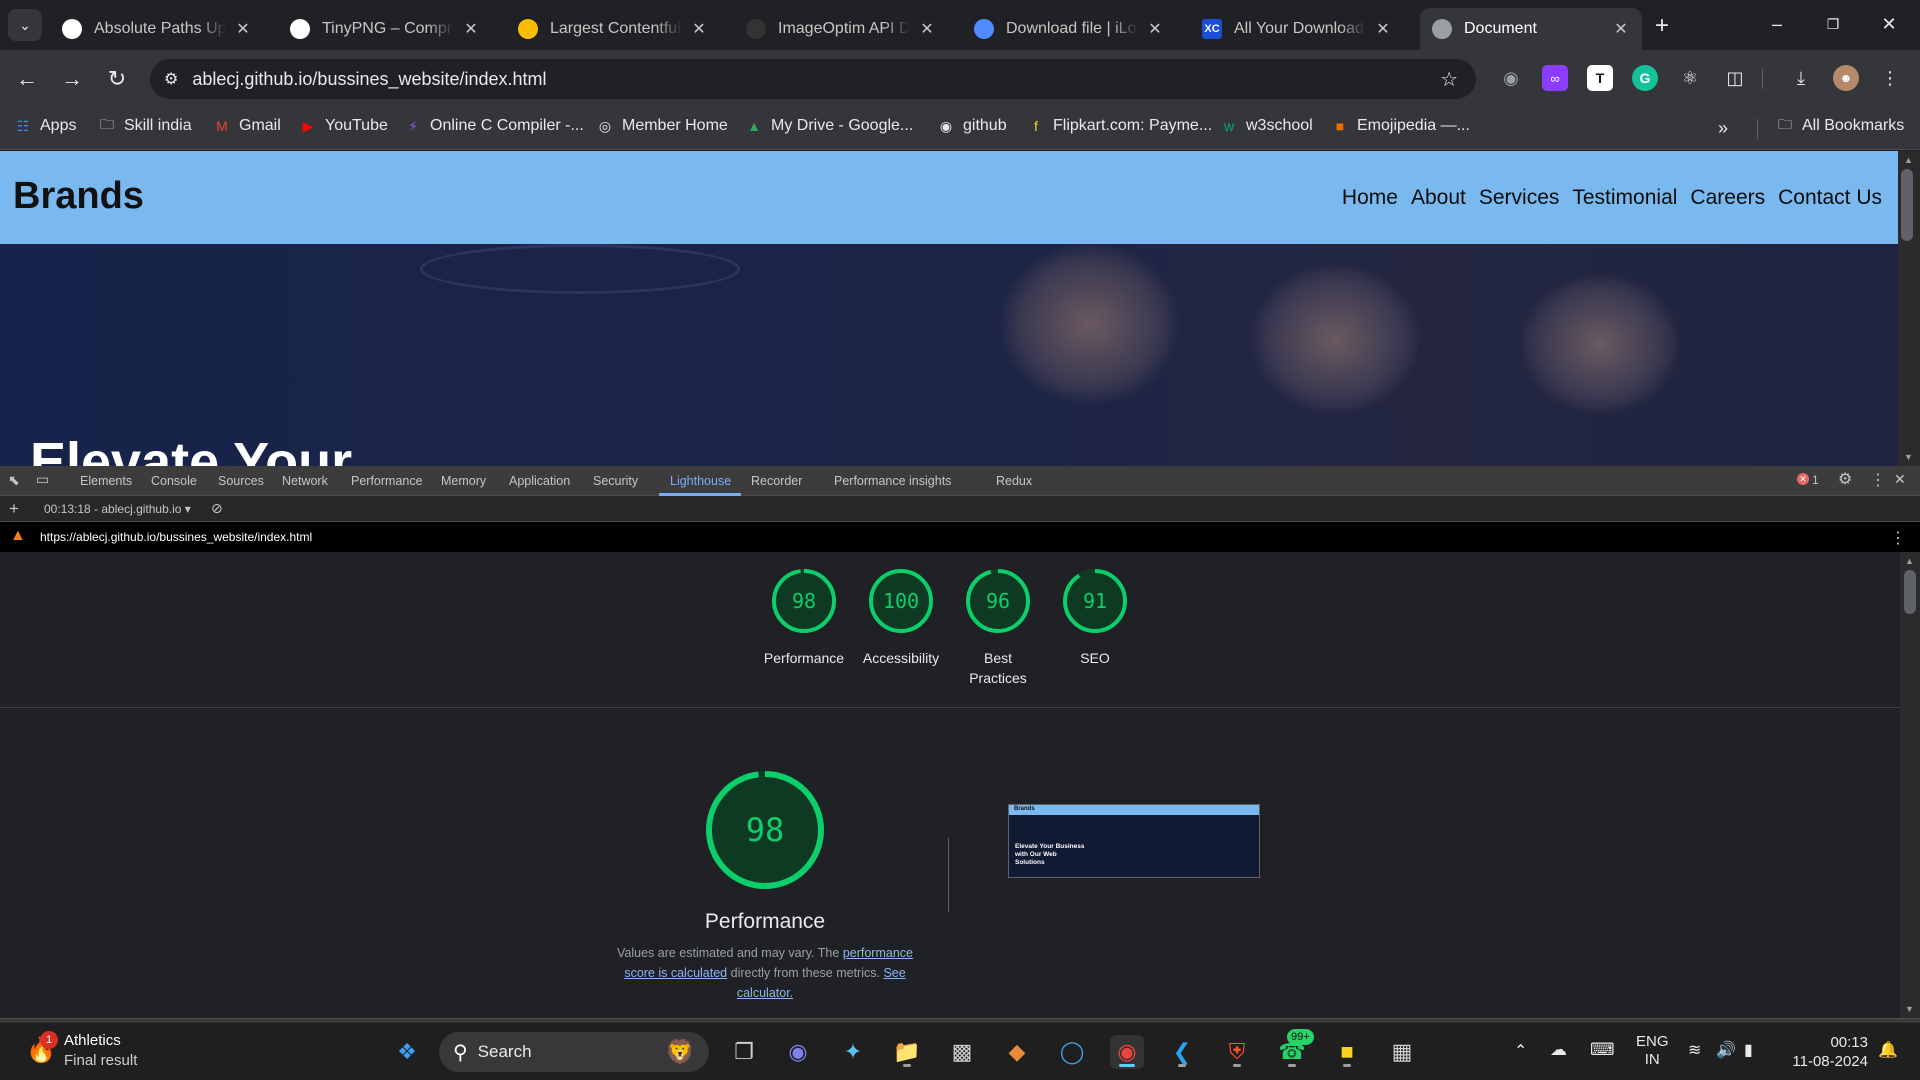  What do you see at coordinates (385, 29) in the screenshot?
I see `browser-tab: TinyPNG – Compress ✕` at bounding box center [385, 29].